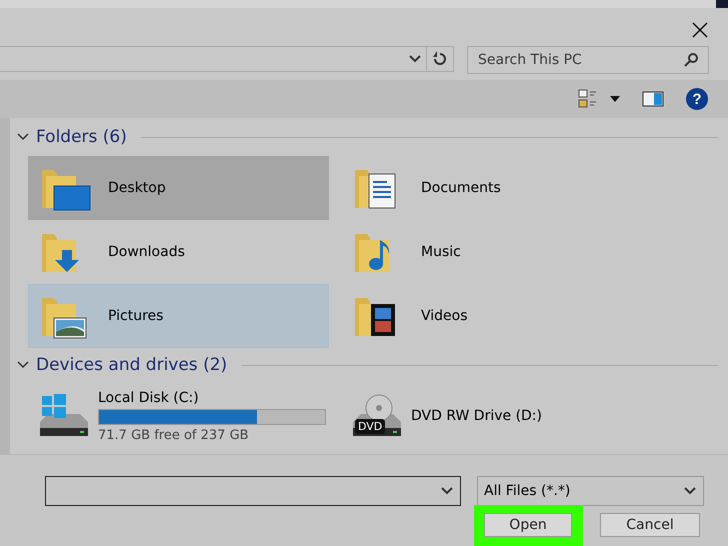 The image size is (728, 546). What do you see at coordinates (212, 398) in the screenshot?
I see `drive-name: Local Disk (C:)` at bounding box center [212, 398].